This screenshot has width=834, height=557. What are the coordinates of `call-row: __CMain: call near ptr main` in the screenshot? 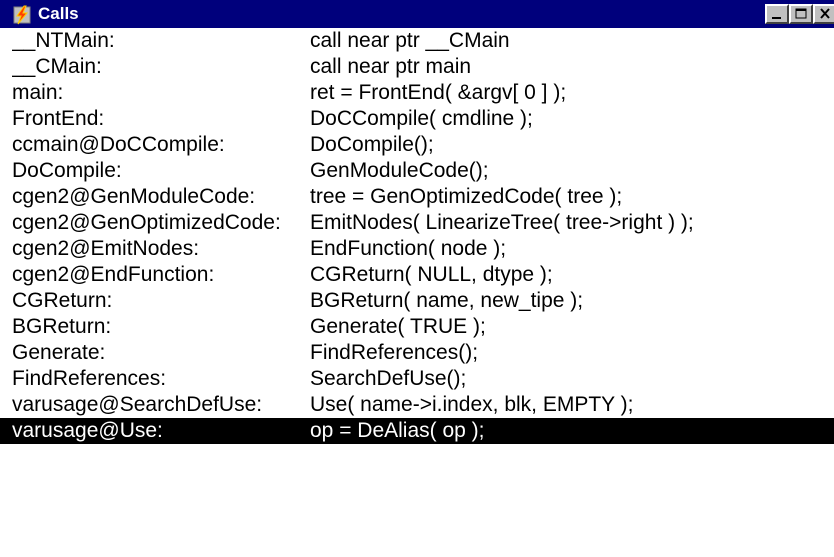 It's located at (417, 67).